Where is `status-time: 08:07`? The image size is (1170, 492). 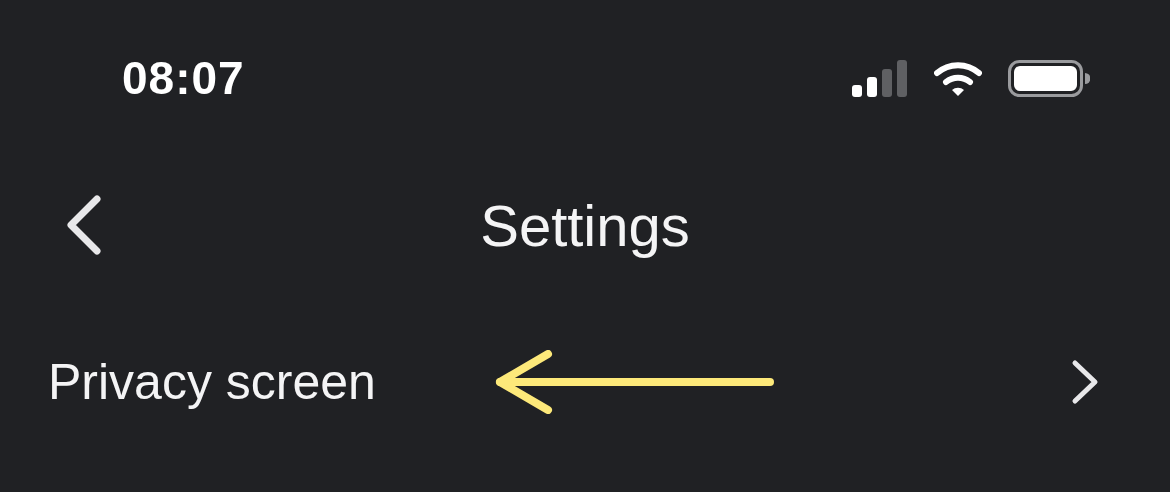 status-time: 08:07 is located at coordinates (183, 78).